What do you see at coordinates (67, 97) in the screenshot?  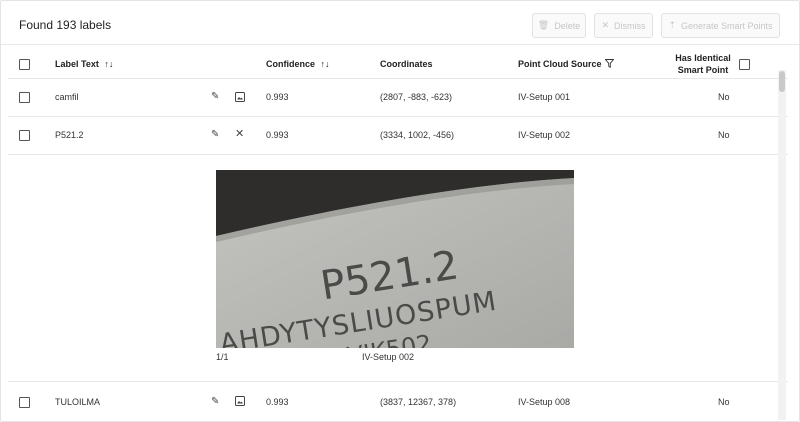 I see `row-label-text: camfil` at bounding box center [67, 97].